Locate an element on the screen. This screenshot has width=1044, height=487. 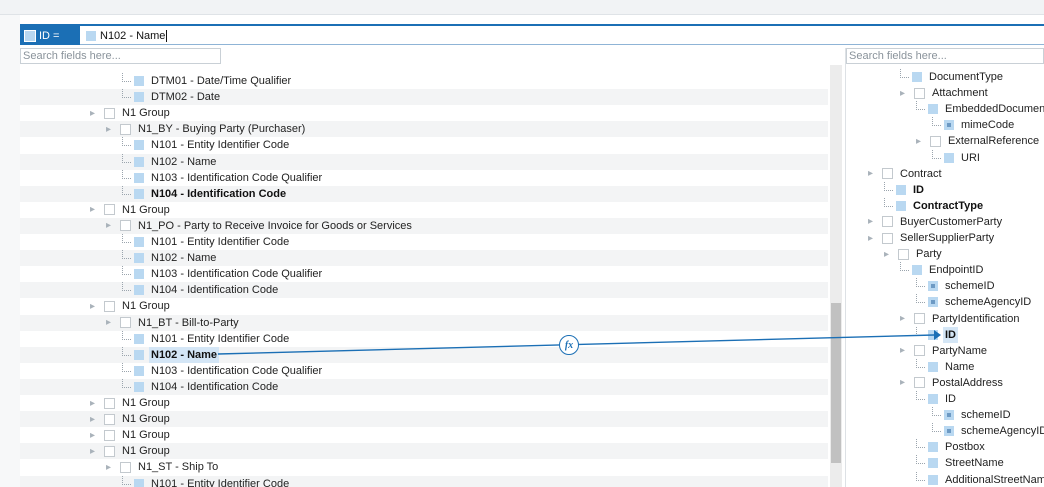
tree-field-row: StreetName is located at coordinates (945, 463).